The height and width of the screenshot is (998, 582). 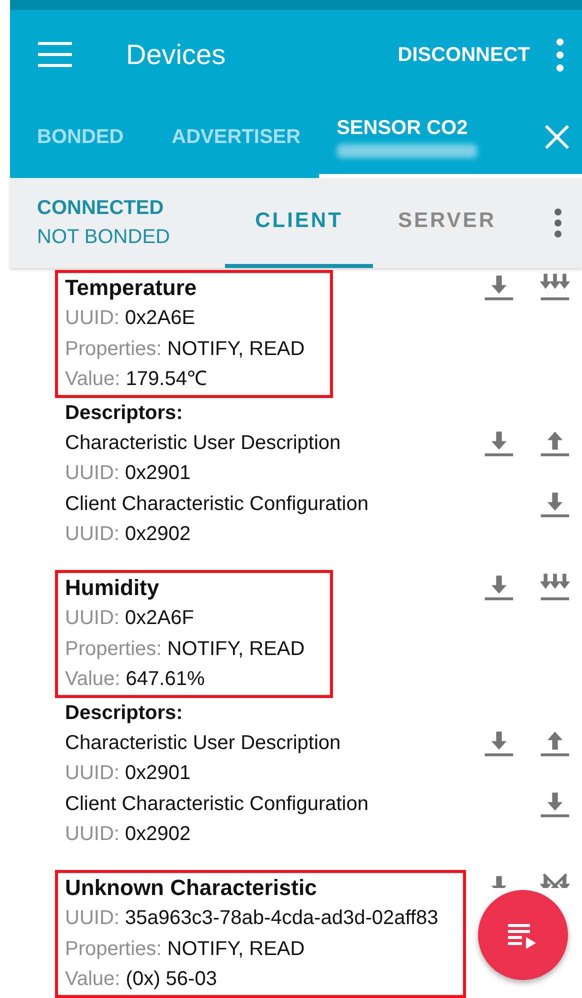 What do you see at coordinates (141, 979) in the screenshot?
I see `value-line: Value: (0x) 56-03` at bounding box center [141, 979].